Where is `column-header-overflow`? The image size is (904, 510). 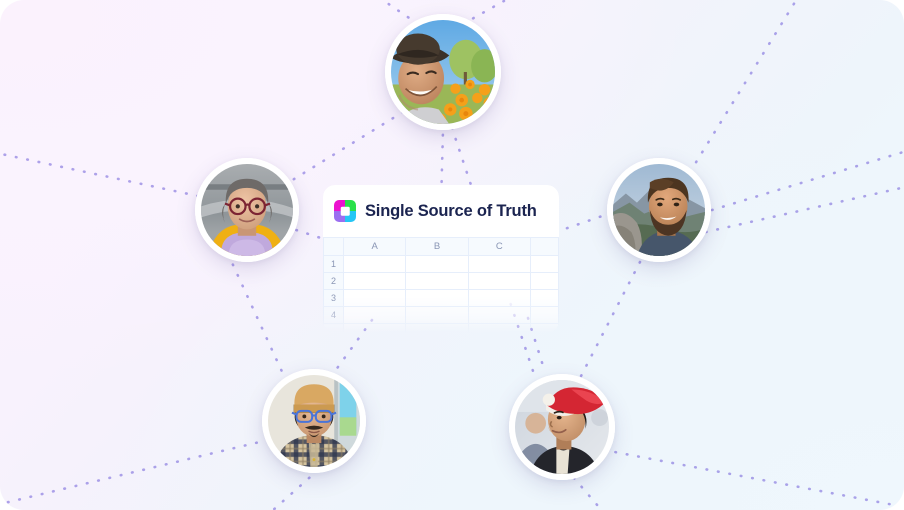
column-header-overflow is located at coordinates (544, 246).